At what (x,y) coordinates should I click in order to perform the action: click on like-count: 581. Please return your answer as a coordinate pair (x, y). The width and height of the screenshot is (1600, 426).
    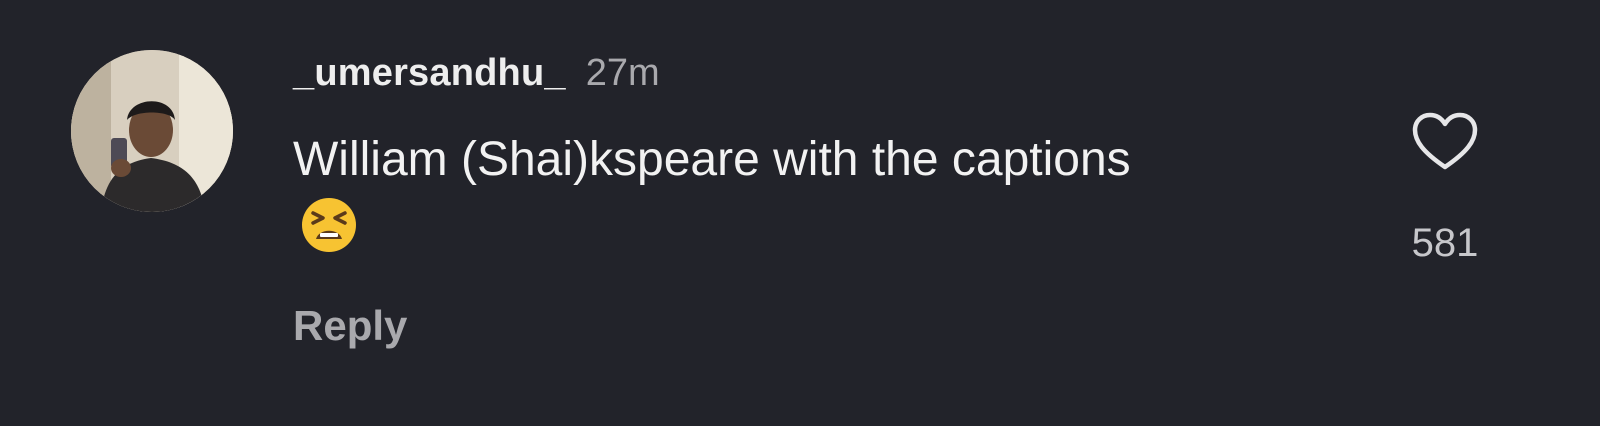
    Looking at the image, I should click on (1445, 243).